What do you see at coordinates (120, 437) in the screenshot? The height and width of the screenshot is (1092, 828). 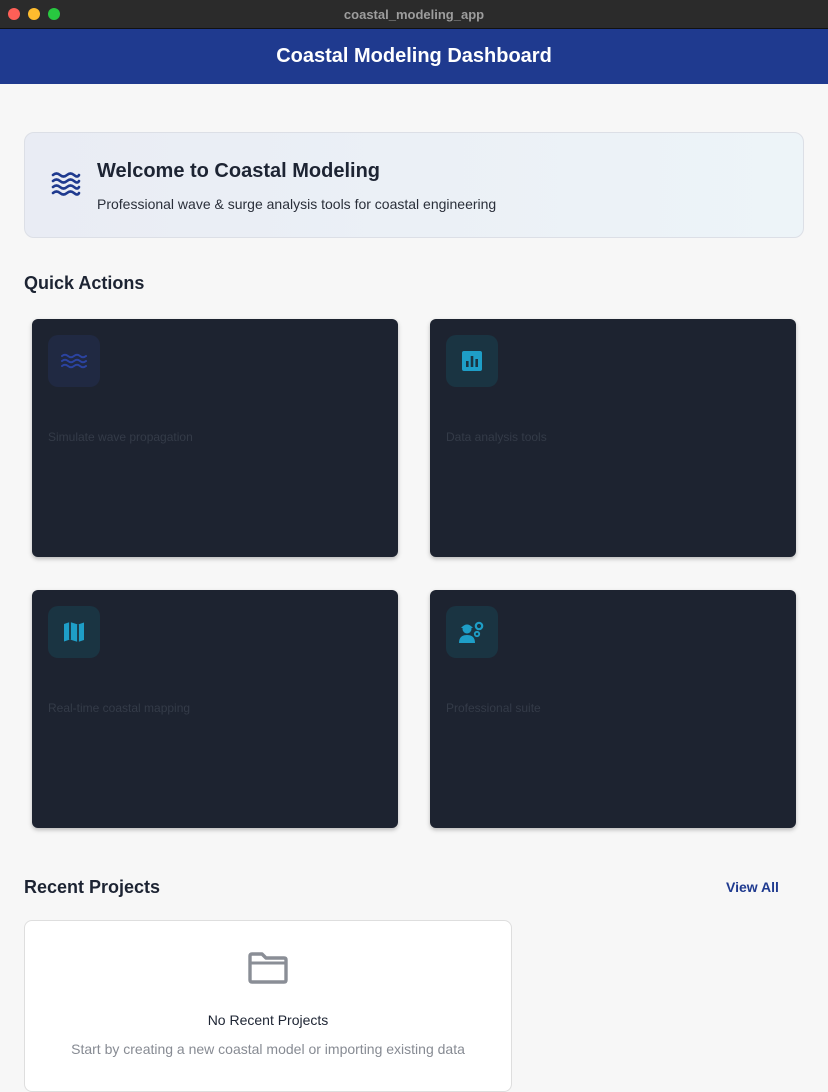 I see `quick-action-description: Simulate wave propagation` at bounding box center [120, 437].